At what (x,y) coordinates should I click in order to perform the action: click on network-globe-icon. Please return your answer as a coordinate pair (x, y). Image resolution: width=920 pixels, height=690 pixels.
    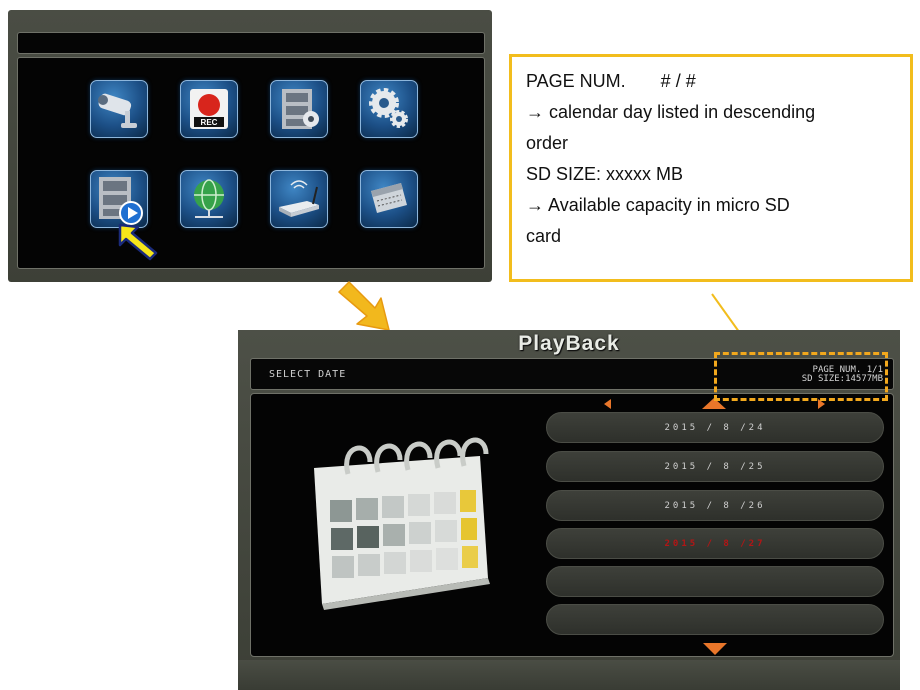
    Looking at the image, I should click on (209, 199).